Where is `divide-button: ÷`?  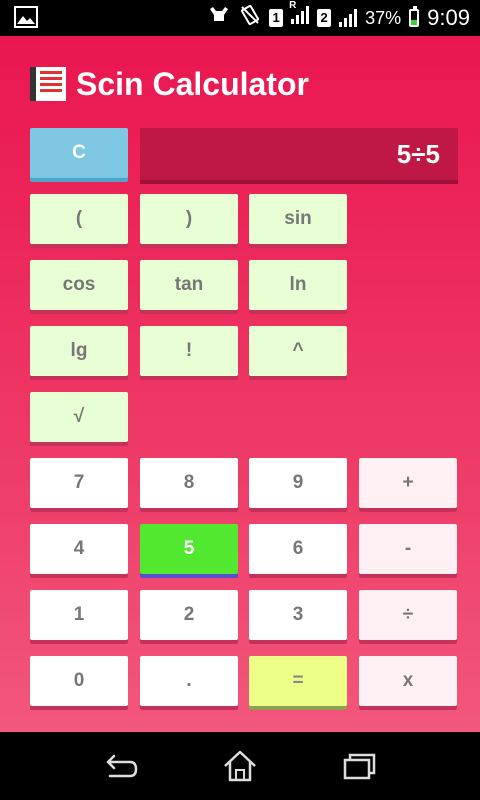 divide-button: ÷ is located at coordinates (408, 615).